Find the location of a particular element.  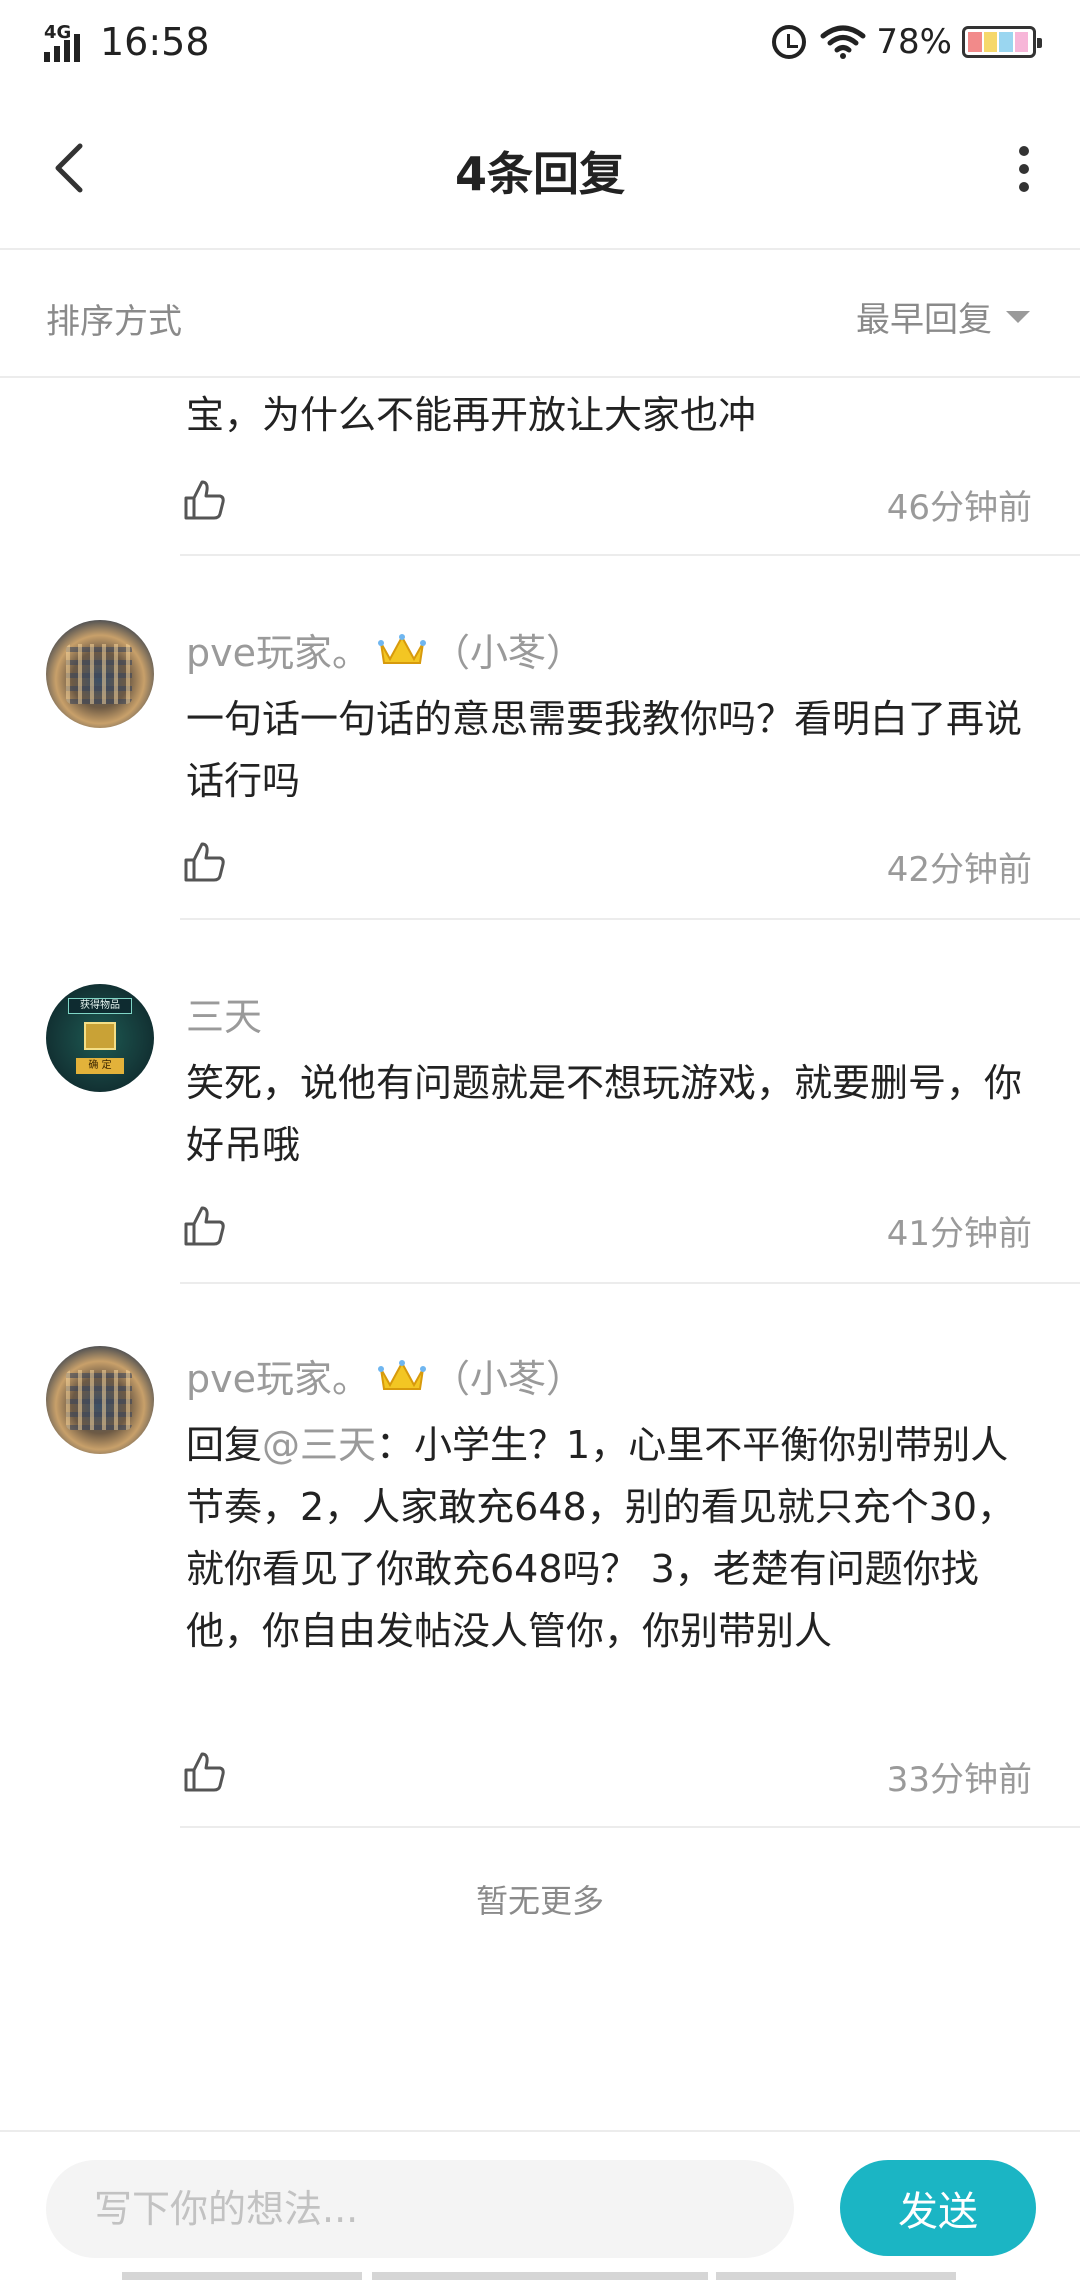

username: 三天 is located at coordinates (224, 1017).